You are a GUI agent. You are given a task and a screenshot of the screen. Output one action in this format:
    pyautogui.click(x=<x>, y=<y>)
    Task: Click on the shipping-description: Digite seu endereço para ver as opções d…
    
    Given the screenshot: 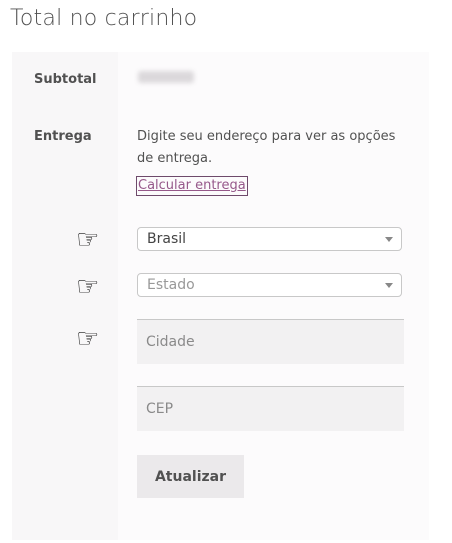 What is the action you would take?
    pyautogui.click(x=266, y=147)
    